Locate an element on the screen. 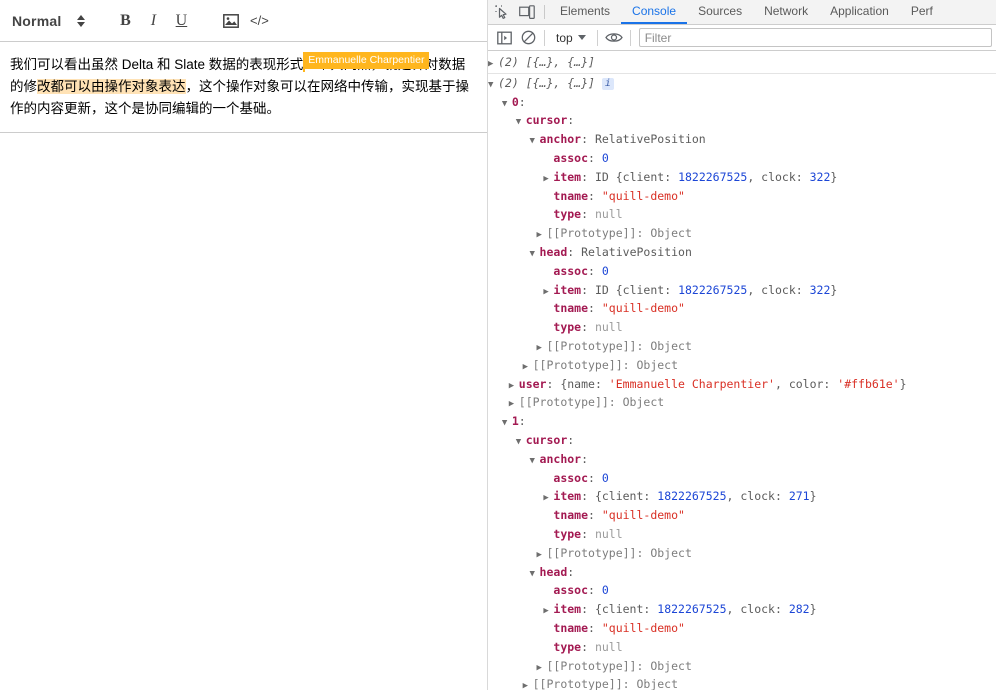  device-toolbar-icon is located at coordinates (527, 12).